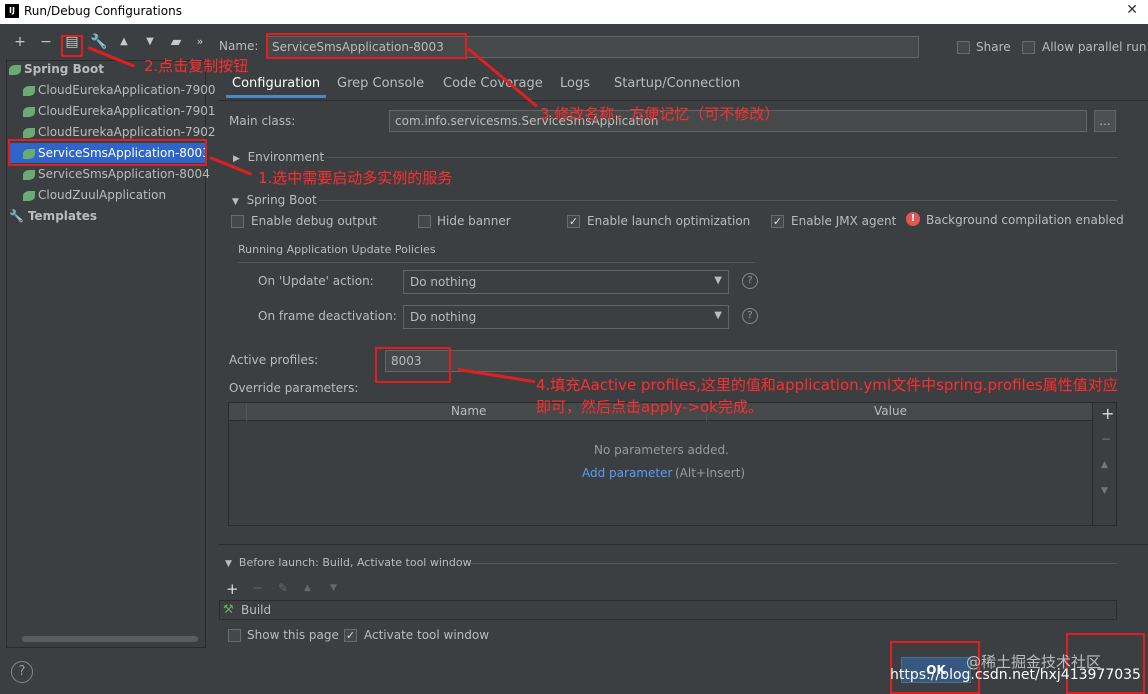  Describe the element at coordinates (1025, 220) in the screenshot. I see `background-compilation-label: Background compilation enabled` at that location.